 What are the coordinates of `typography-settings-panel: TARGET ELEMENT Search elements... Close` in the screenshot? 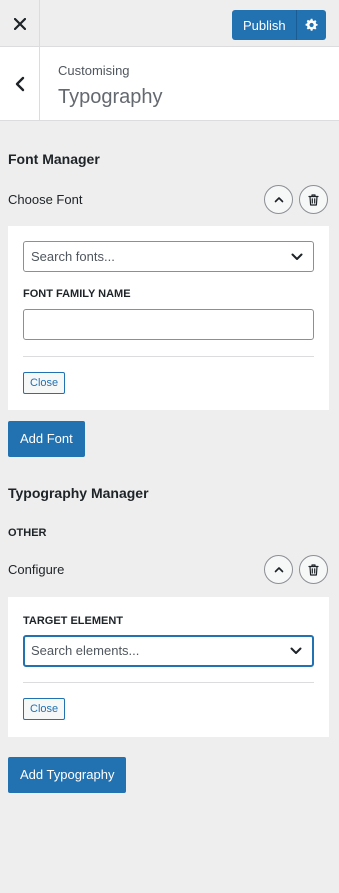 It's located at (168, 667).